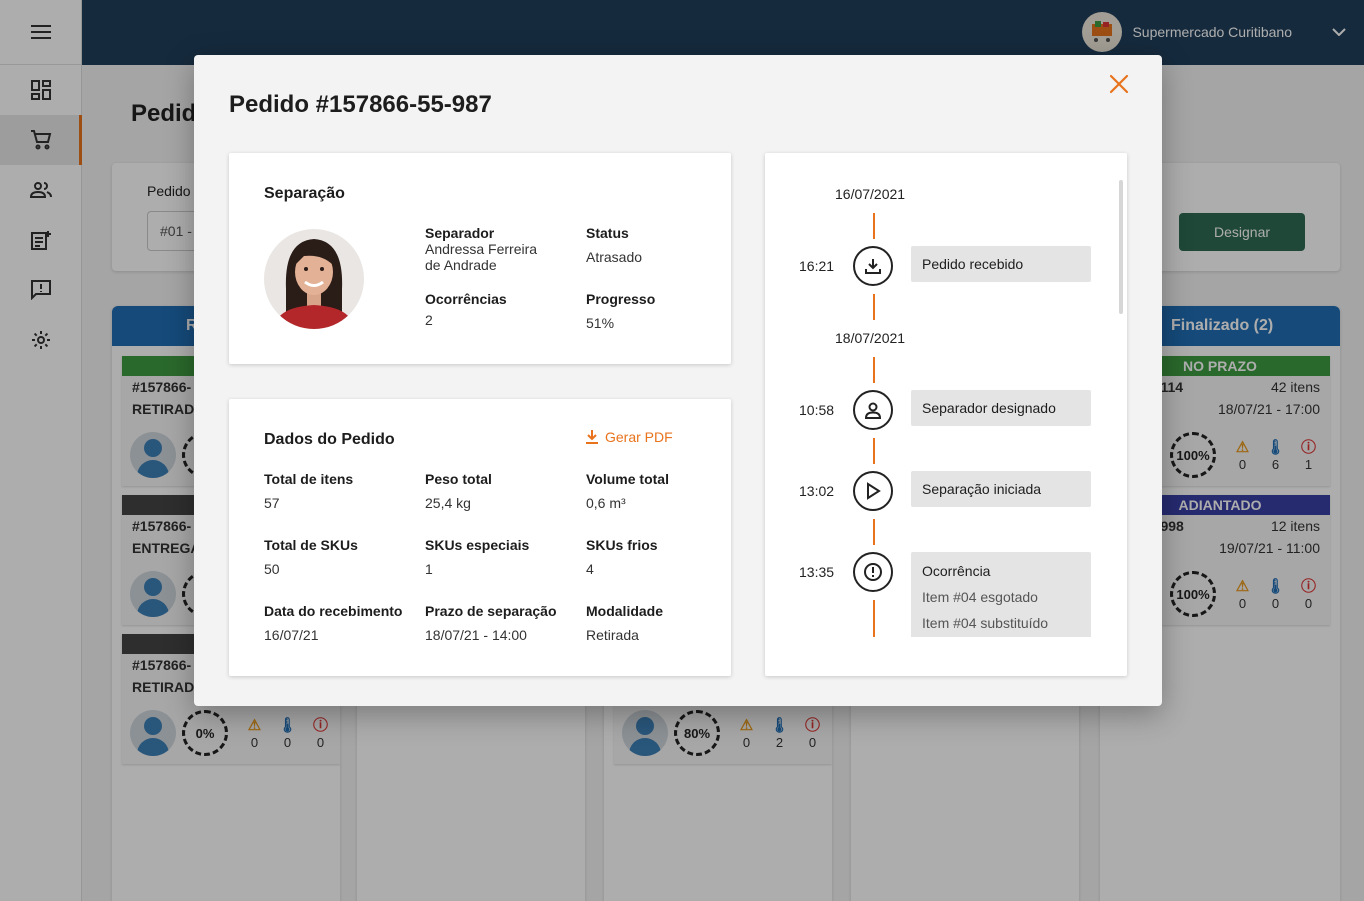  What do you see at coordinates (448, 503) in the screenshot?
I see `field-value: 25,4 kg` at bounding box center [448, 503].